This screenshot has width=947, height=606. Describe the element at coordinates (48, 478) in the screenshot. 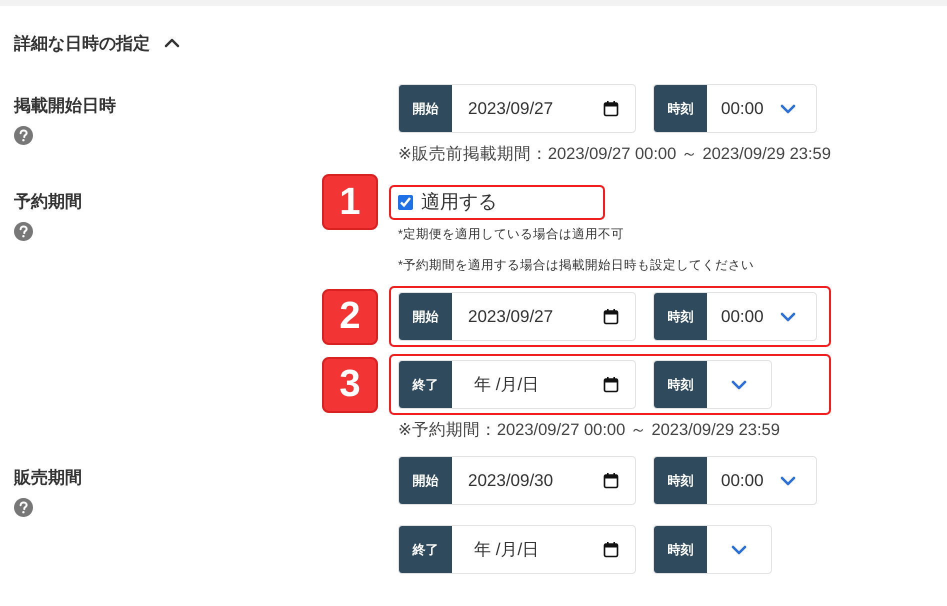

I see `field-label: 販売期間` at that location.